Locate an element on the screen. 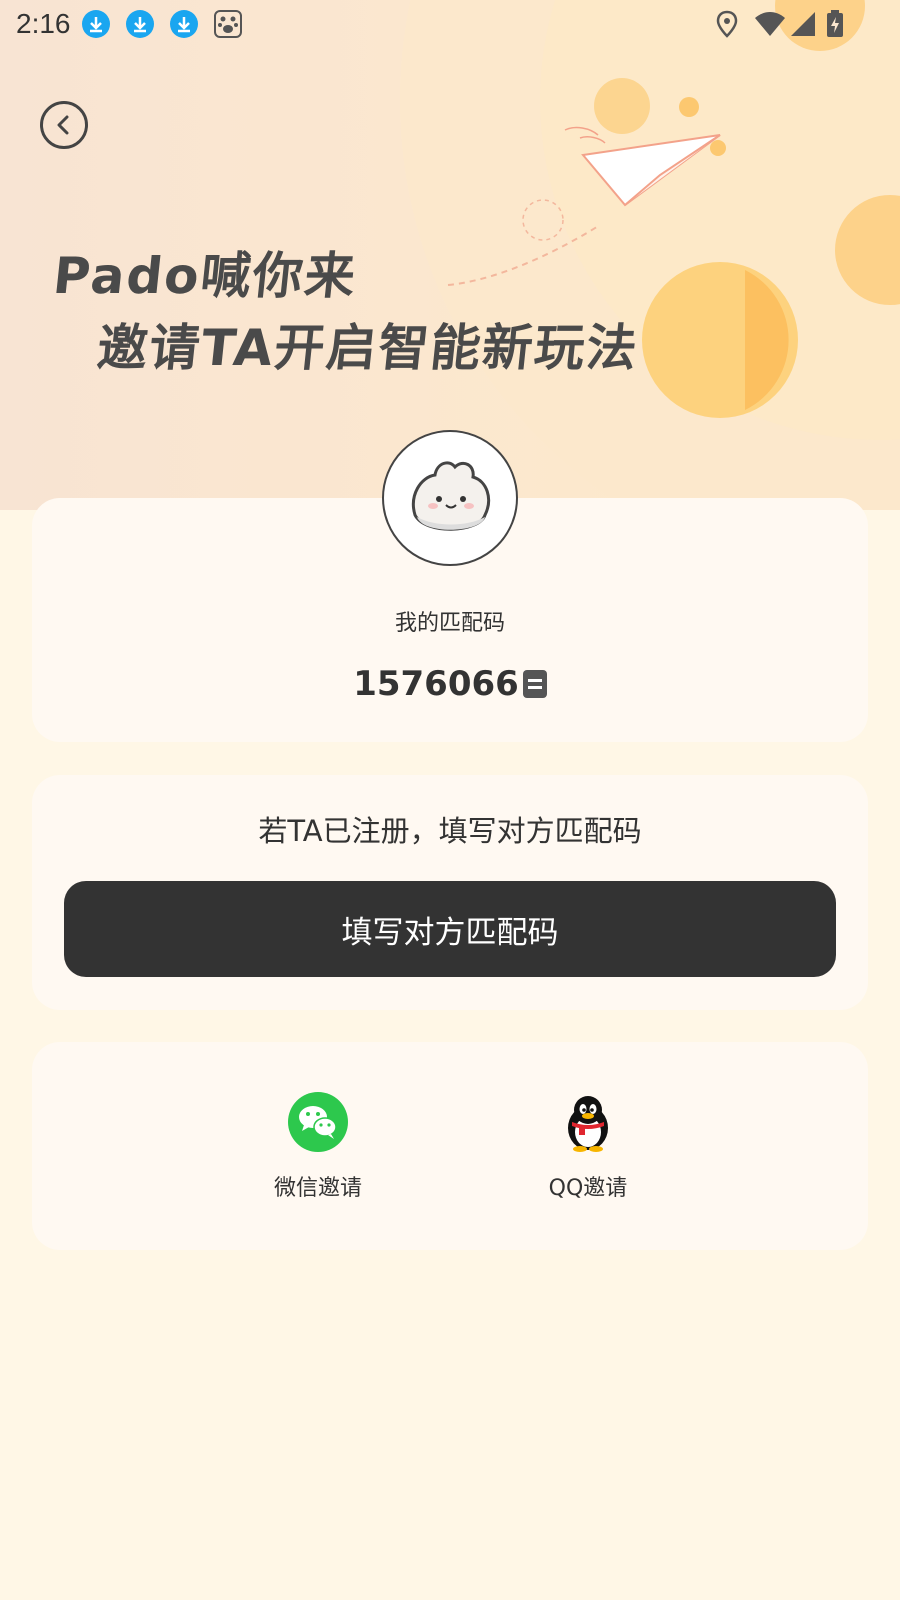 The width and height of the screenshot is (900, 1600). signal-icon is located at coordinates (803, 24).